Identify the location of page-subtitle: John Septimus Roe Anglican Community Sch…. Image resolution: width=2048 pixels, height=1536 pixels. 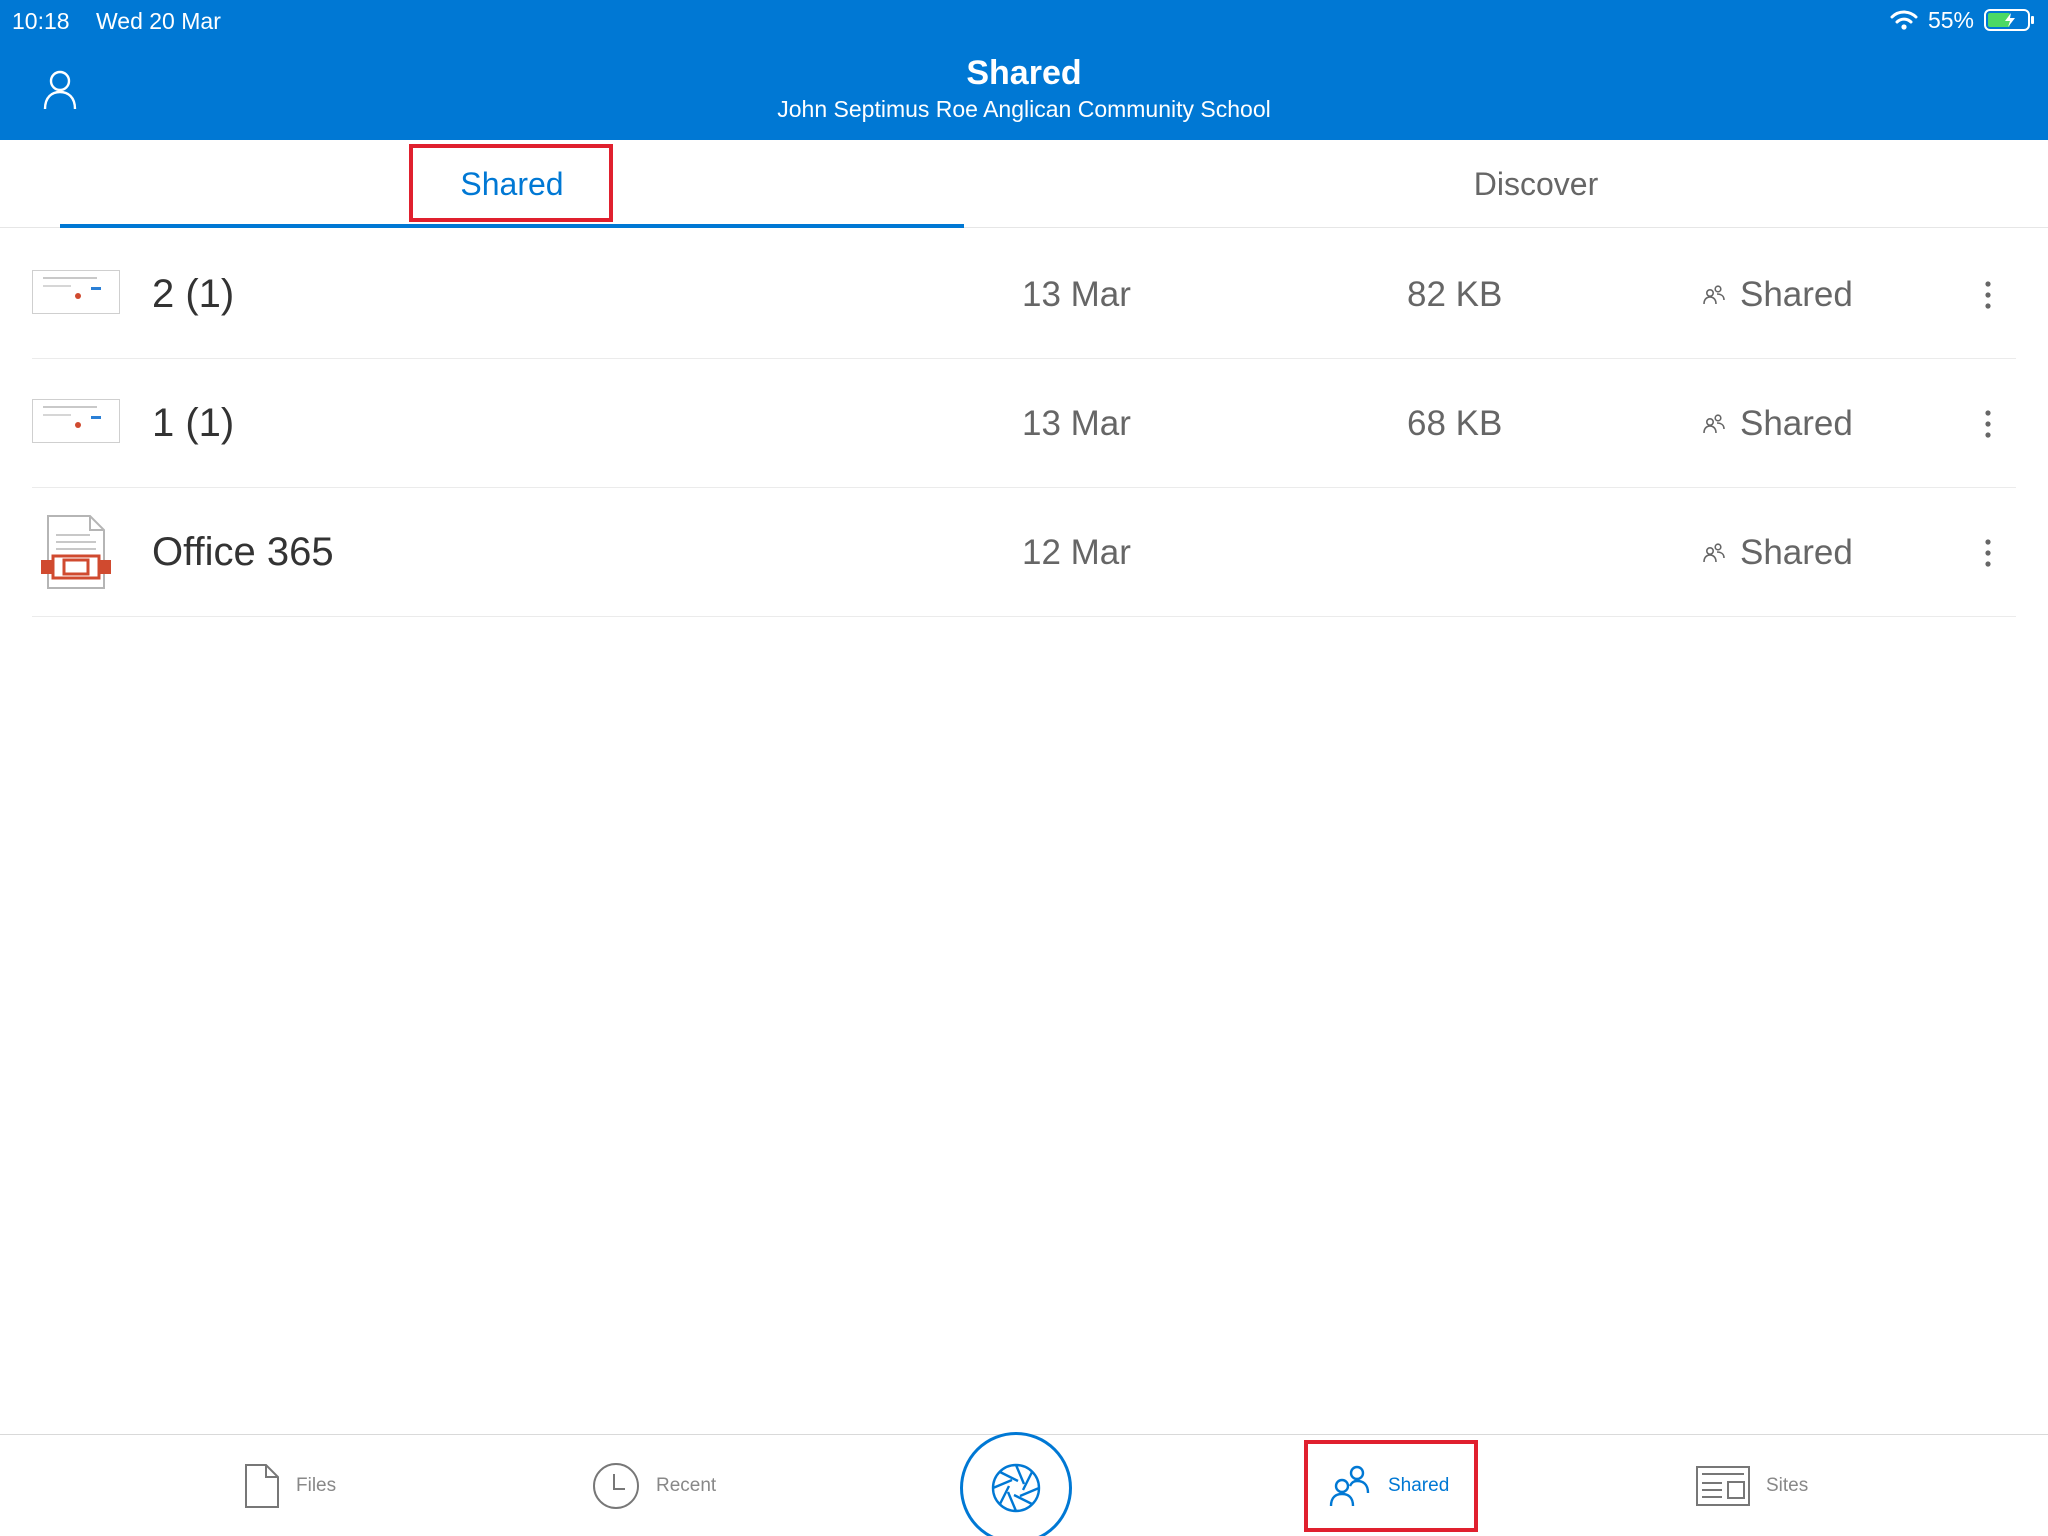
(1024, 109).